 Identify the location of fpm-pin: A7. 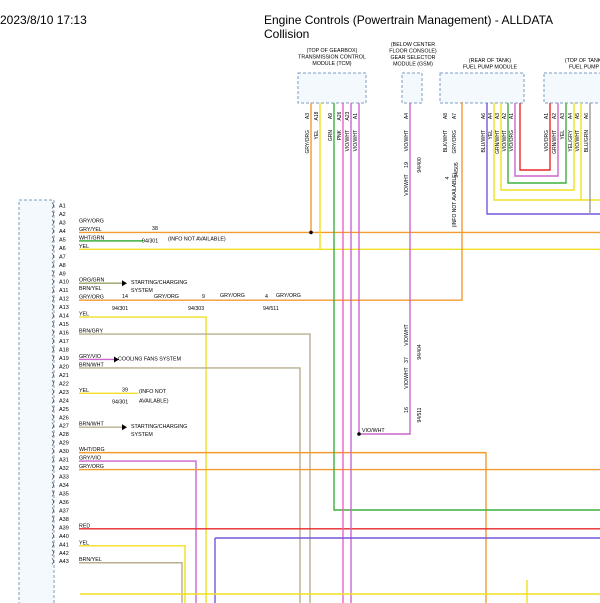
(455, 116).